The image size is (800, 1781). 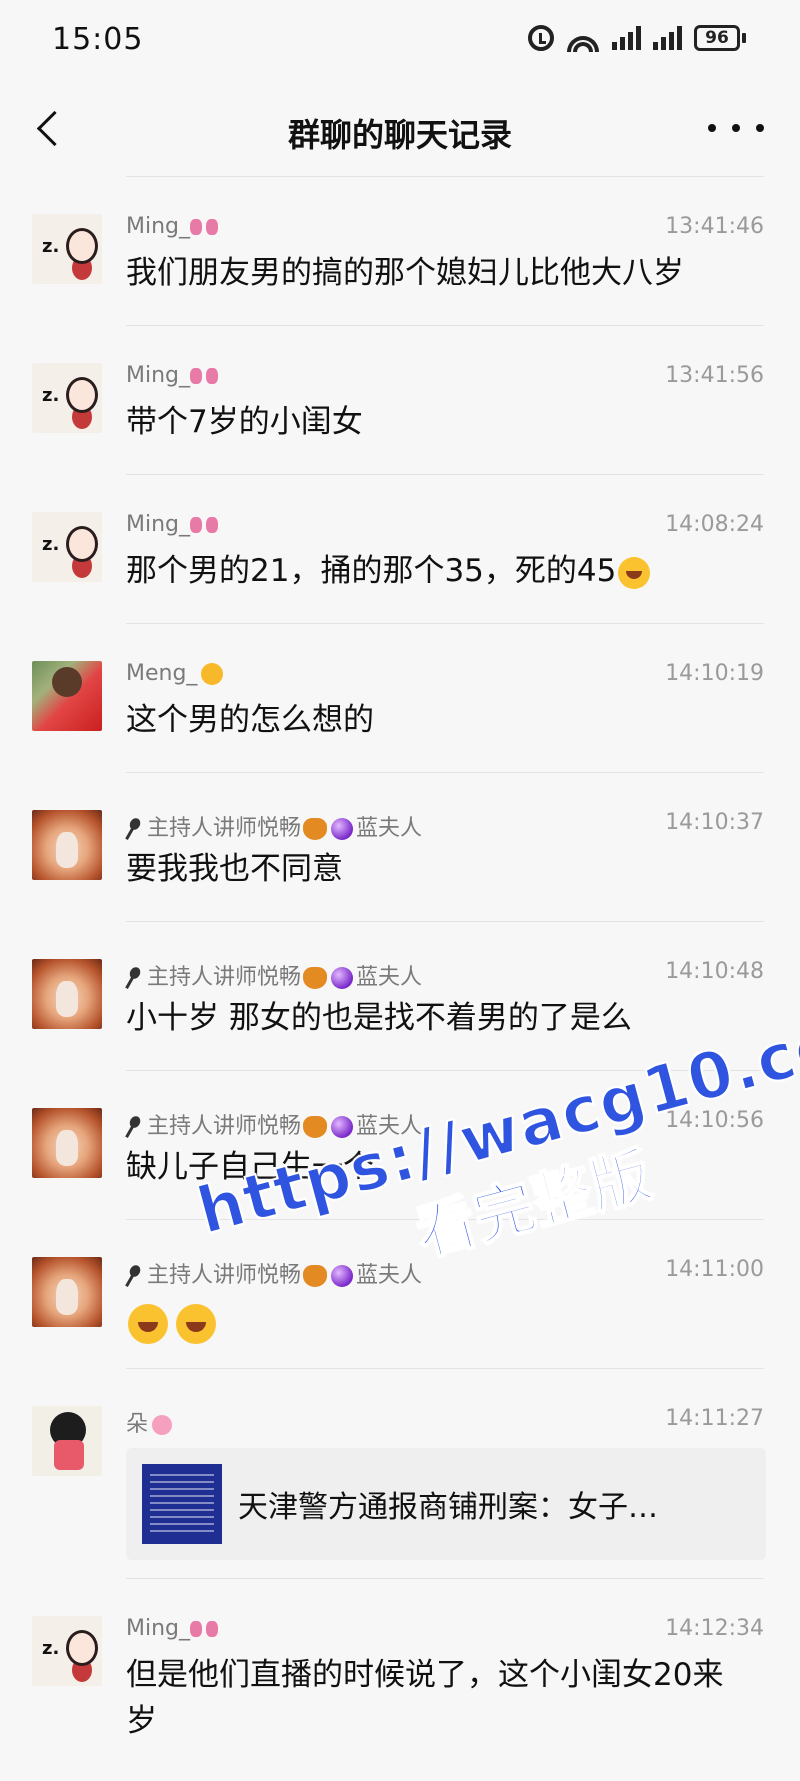 What do you see at coordinates (736, 128) in the screenshot?
I see `more-options-icon` at bounding box center [736, 128].